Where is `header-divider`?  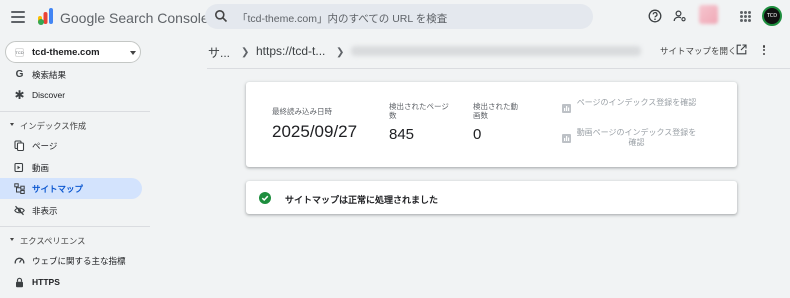
header-divider is located at coordinates (498, 68).